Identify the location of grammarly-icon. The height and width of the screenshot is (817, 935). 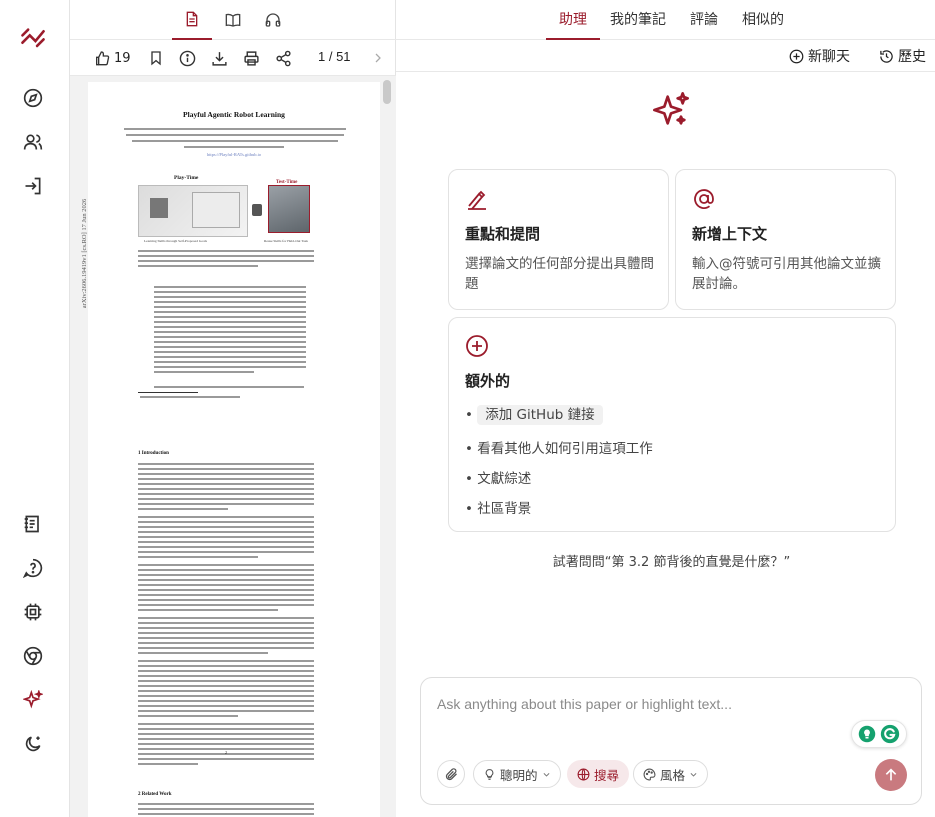
(890, 734).